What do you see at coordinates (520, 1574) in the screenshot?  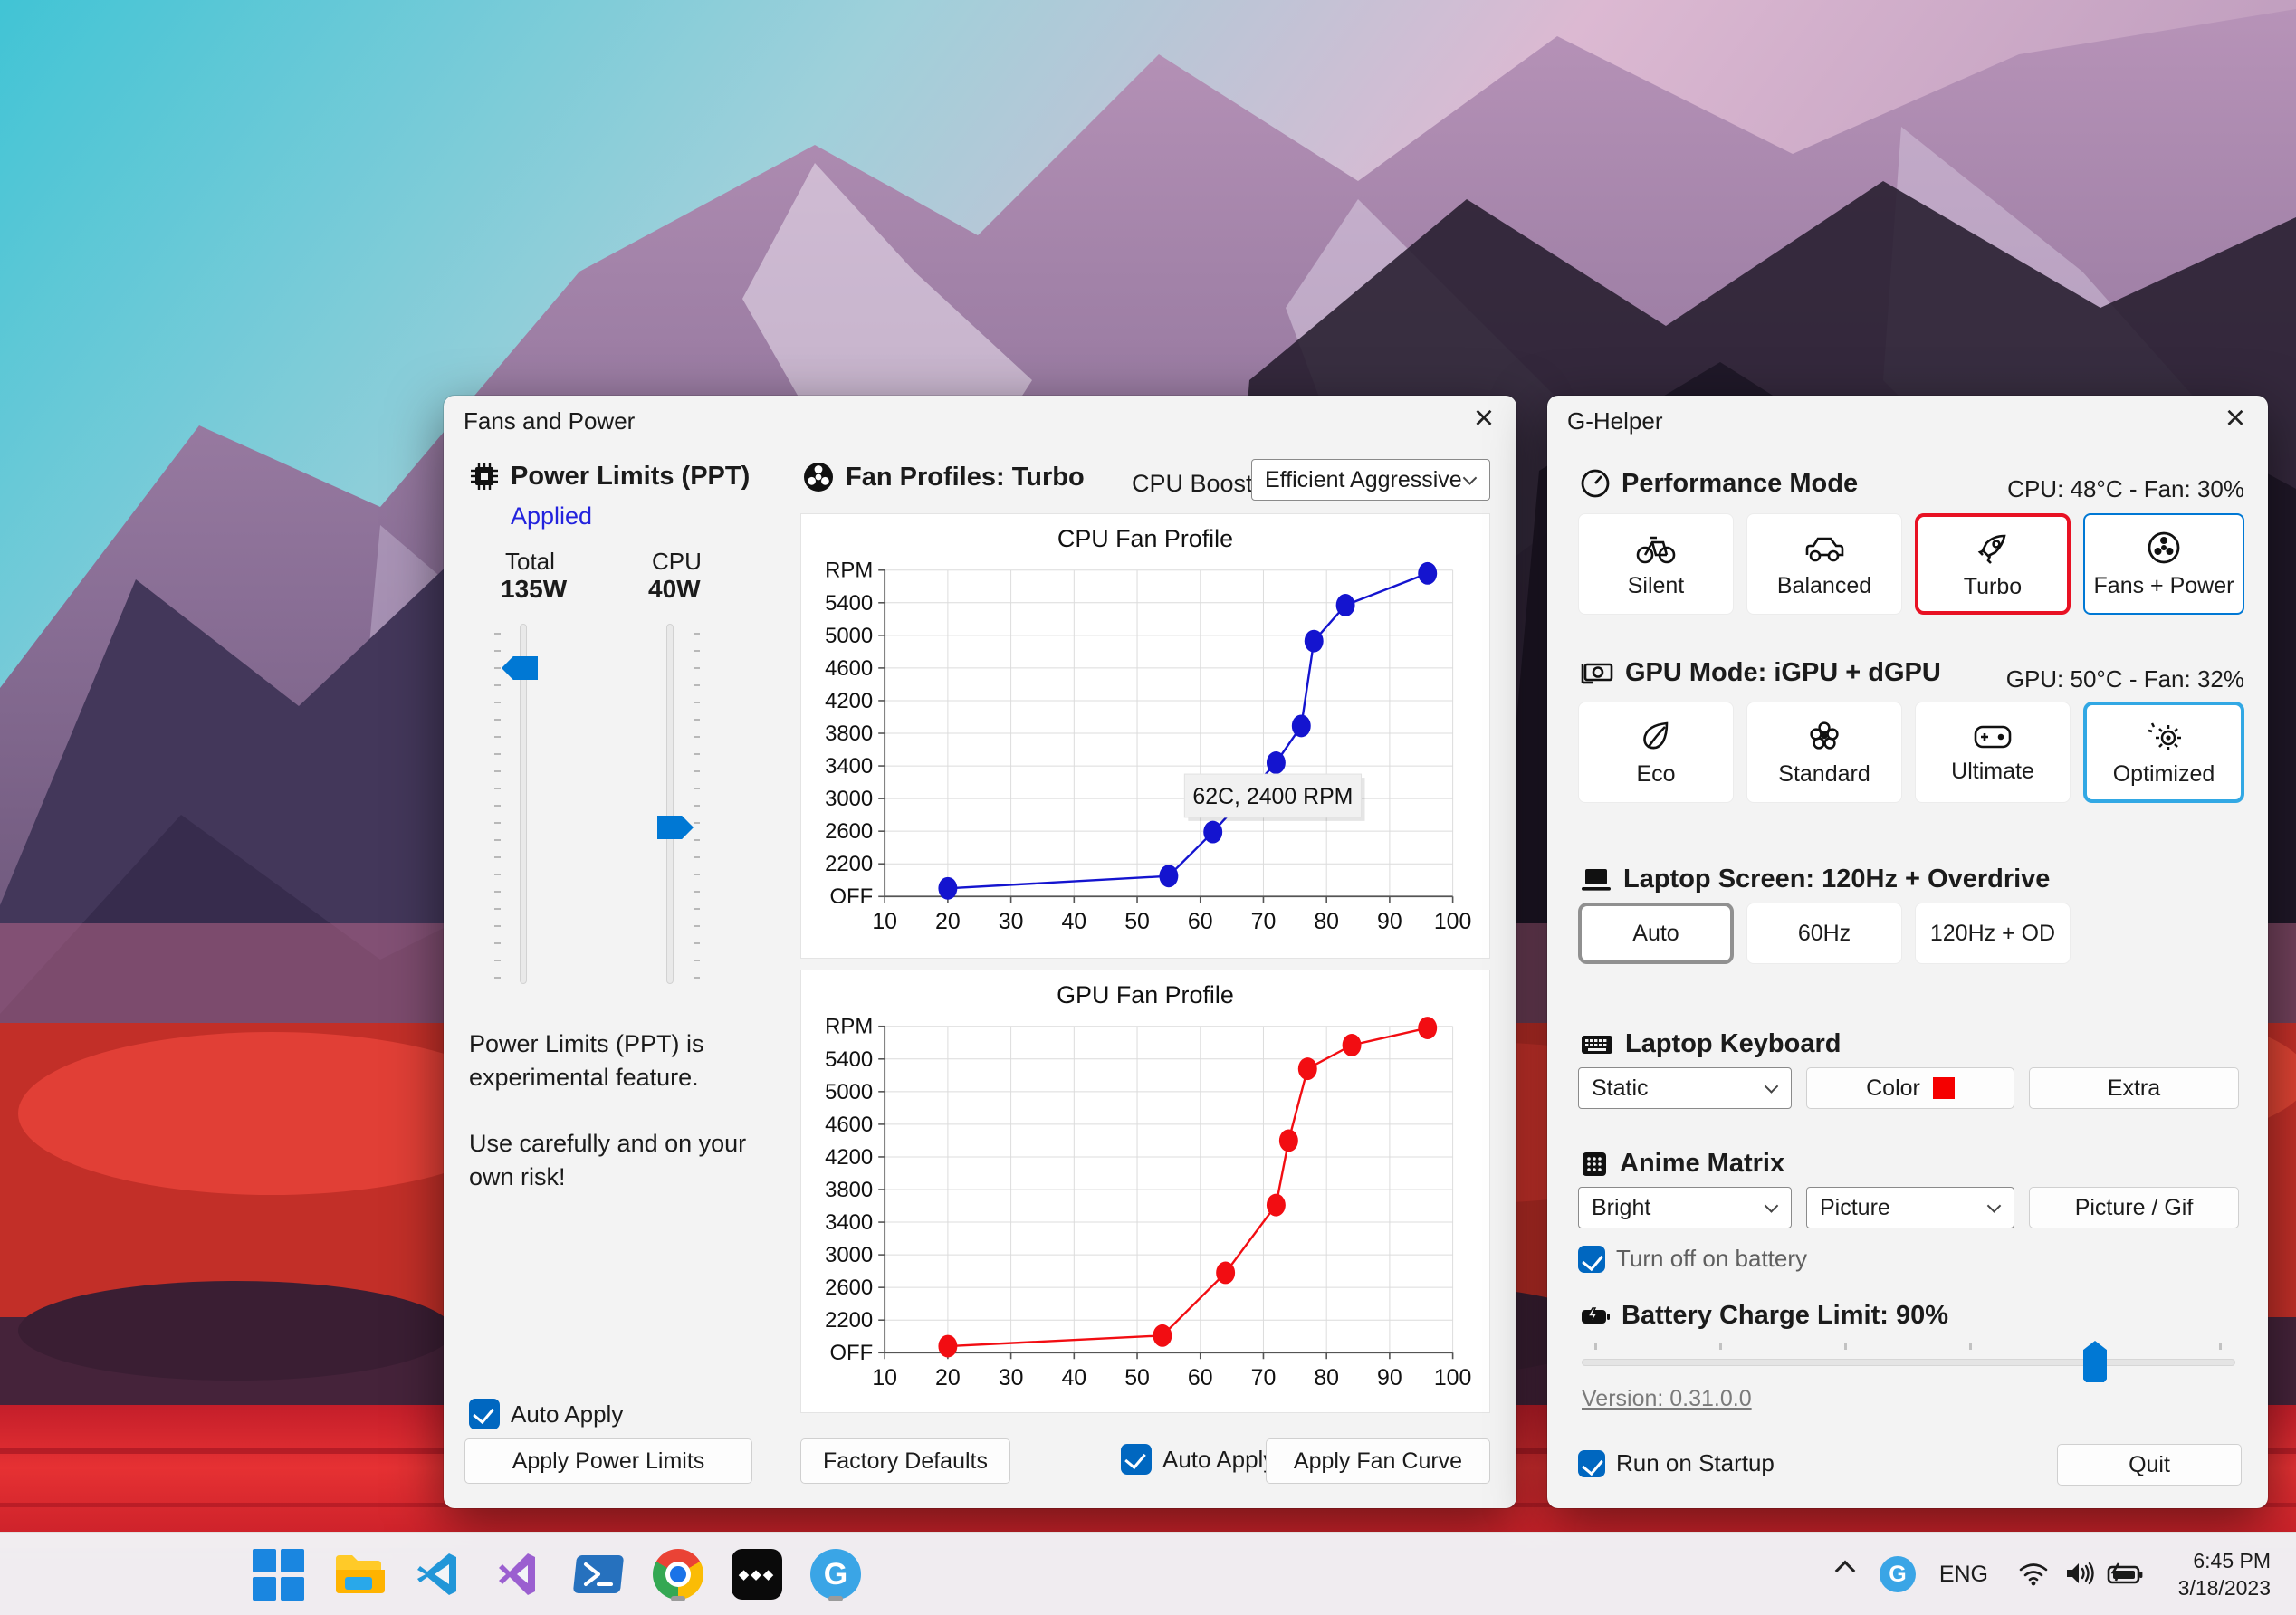 I see `visual-studio-button` at bounding box center [520, 1574].